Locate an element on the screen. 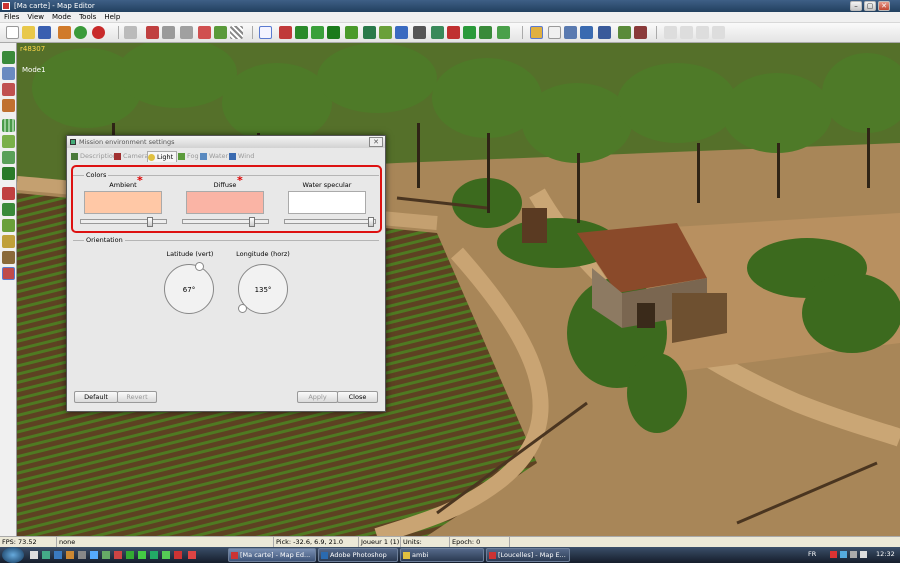 The image size is (900, 563). terrain-texture-icon is located at coordinates (220, 32).